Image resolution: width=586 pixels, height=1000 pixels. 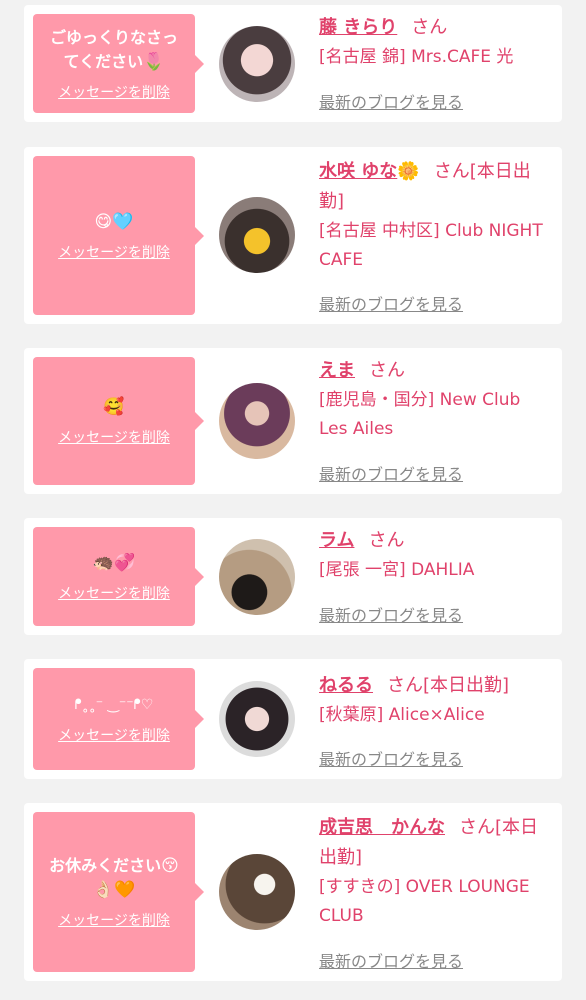 What do you see at coordinates (408, 171) in the screenshot?
I see `name-emoji: 🌼` at bounding box center [408, 171].